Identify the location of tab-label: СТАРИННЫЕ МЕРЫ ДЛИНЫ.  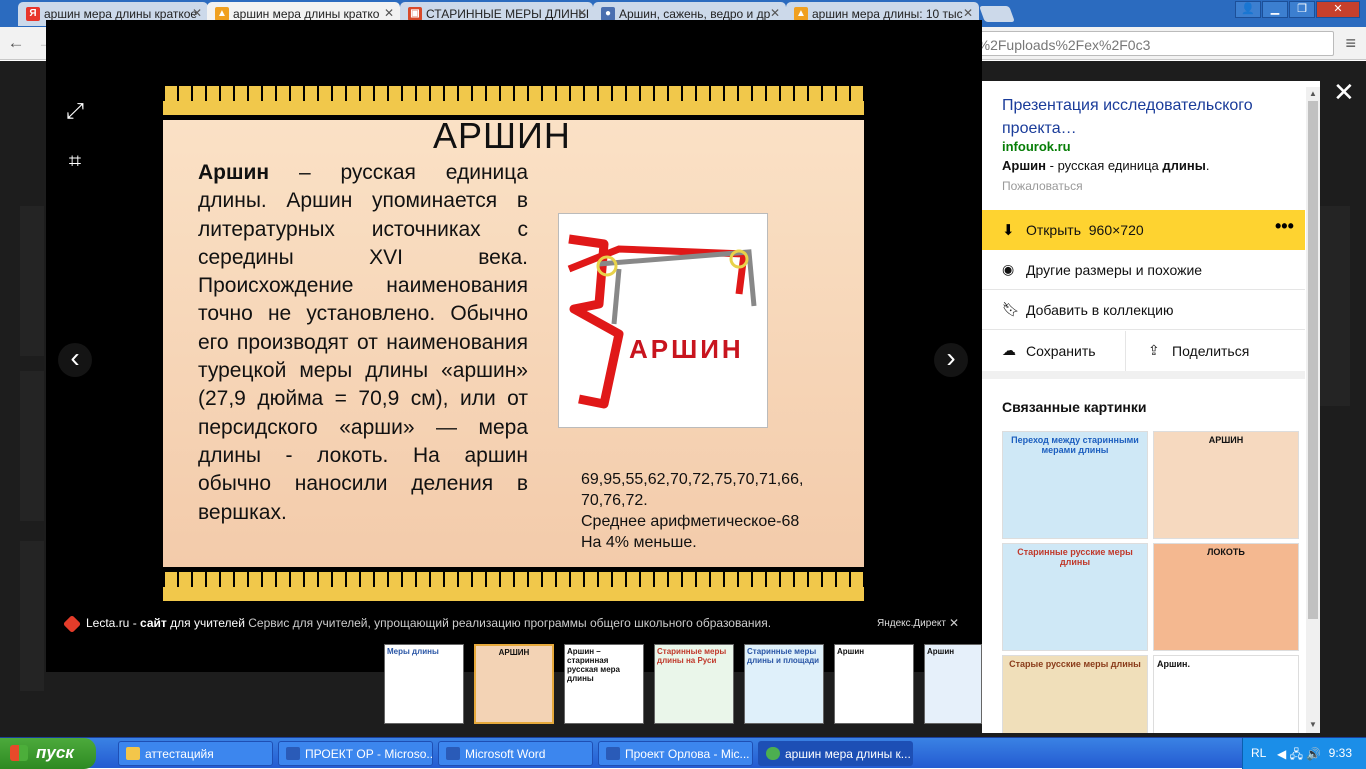
(508, 14).